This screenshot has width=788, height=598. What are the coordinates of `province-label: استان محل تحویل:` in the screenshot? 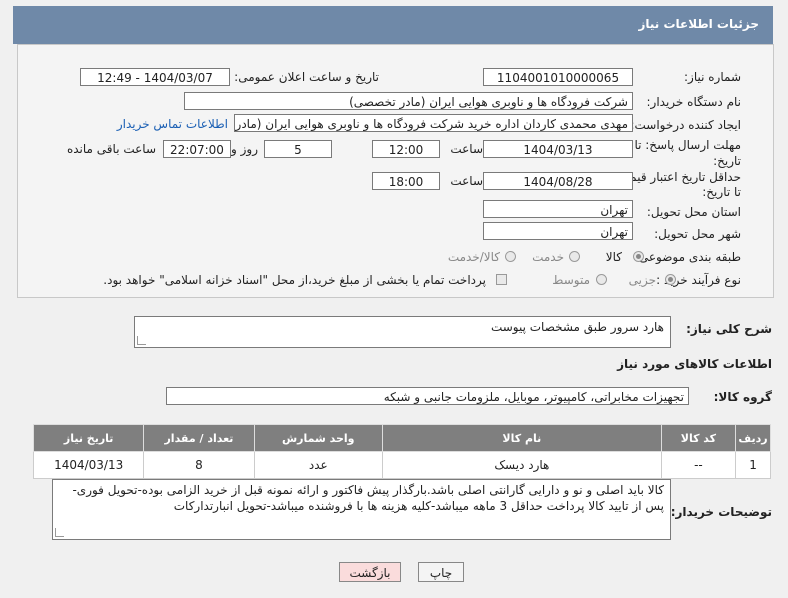 It's located at (693, 212).